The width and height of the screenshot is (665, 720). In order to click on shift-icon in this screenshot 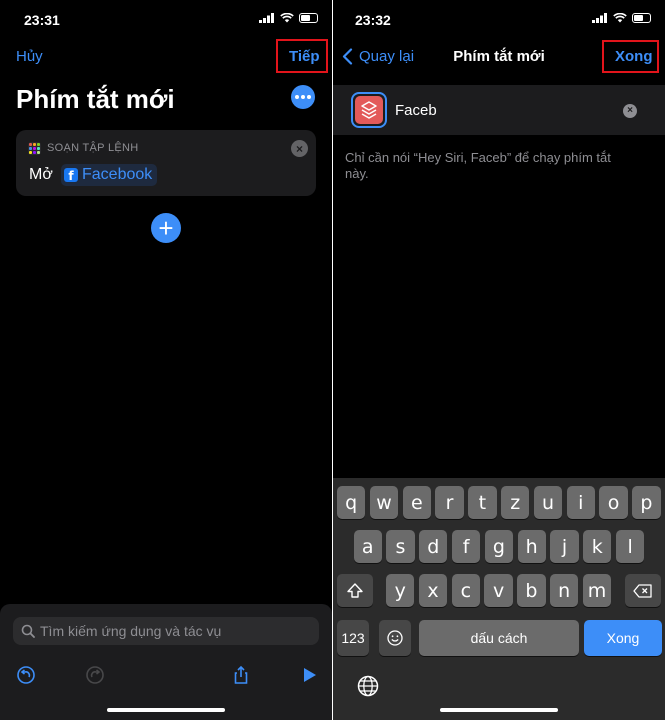, I will do `click(355, 590)`.